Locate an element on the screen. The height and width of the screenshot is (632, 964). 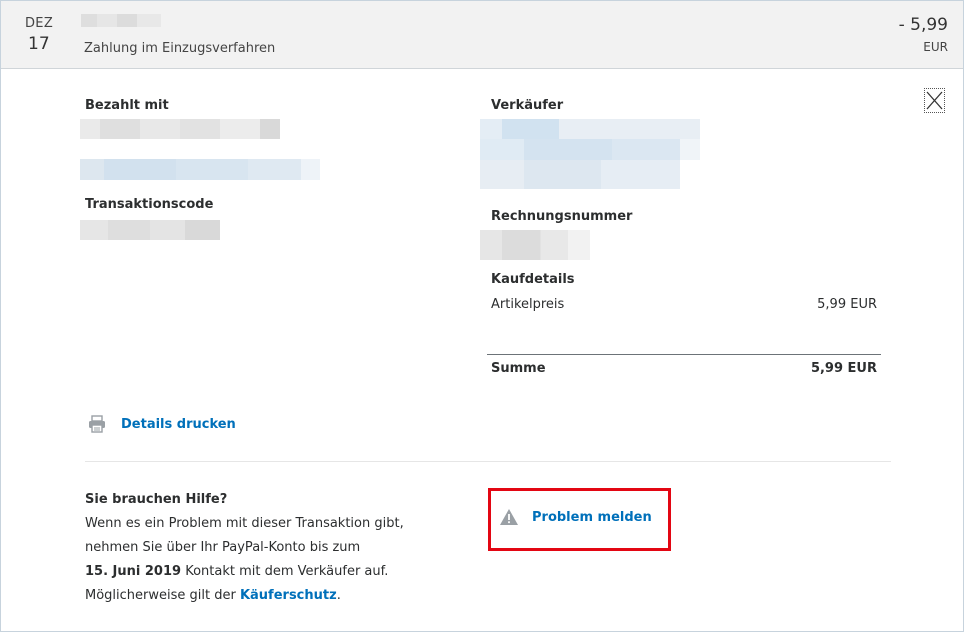
seller-label: Verkäufer is located at coordinates (527, 105).